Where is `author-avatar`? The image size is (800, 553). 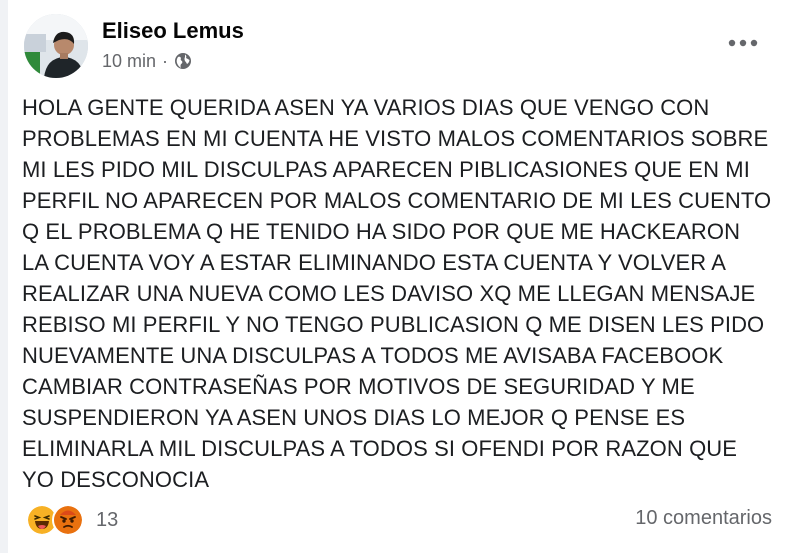 author-avatar is located at coordinates (56, 46).